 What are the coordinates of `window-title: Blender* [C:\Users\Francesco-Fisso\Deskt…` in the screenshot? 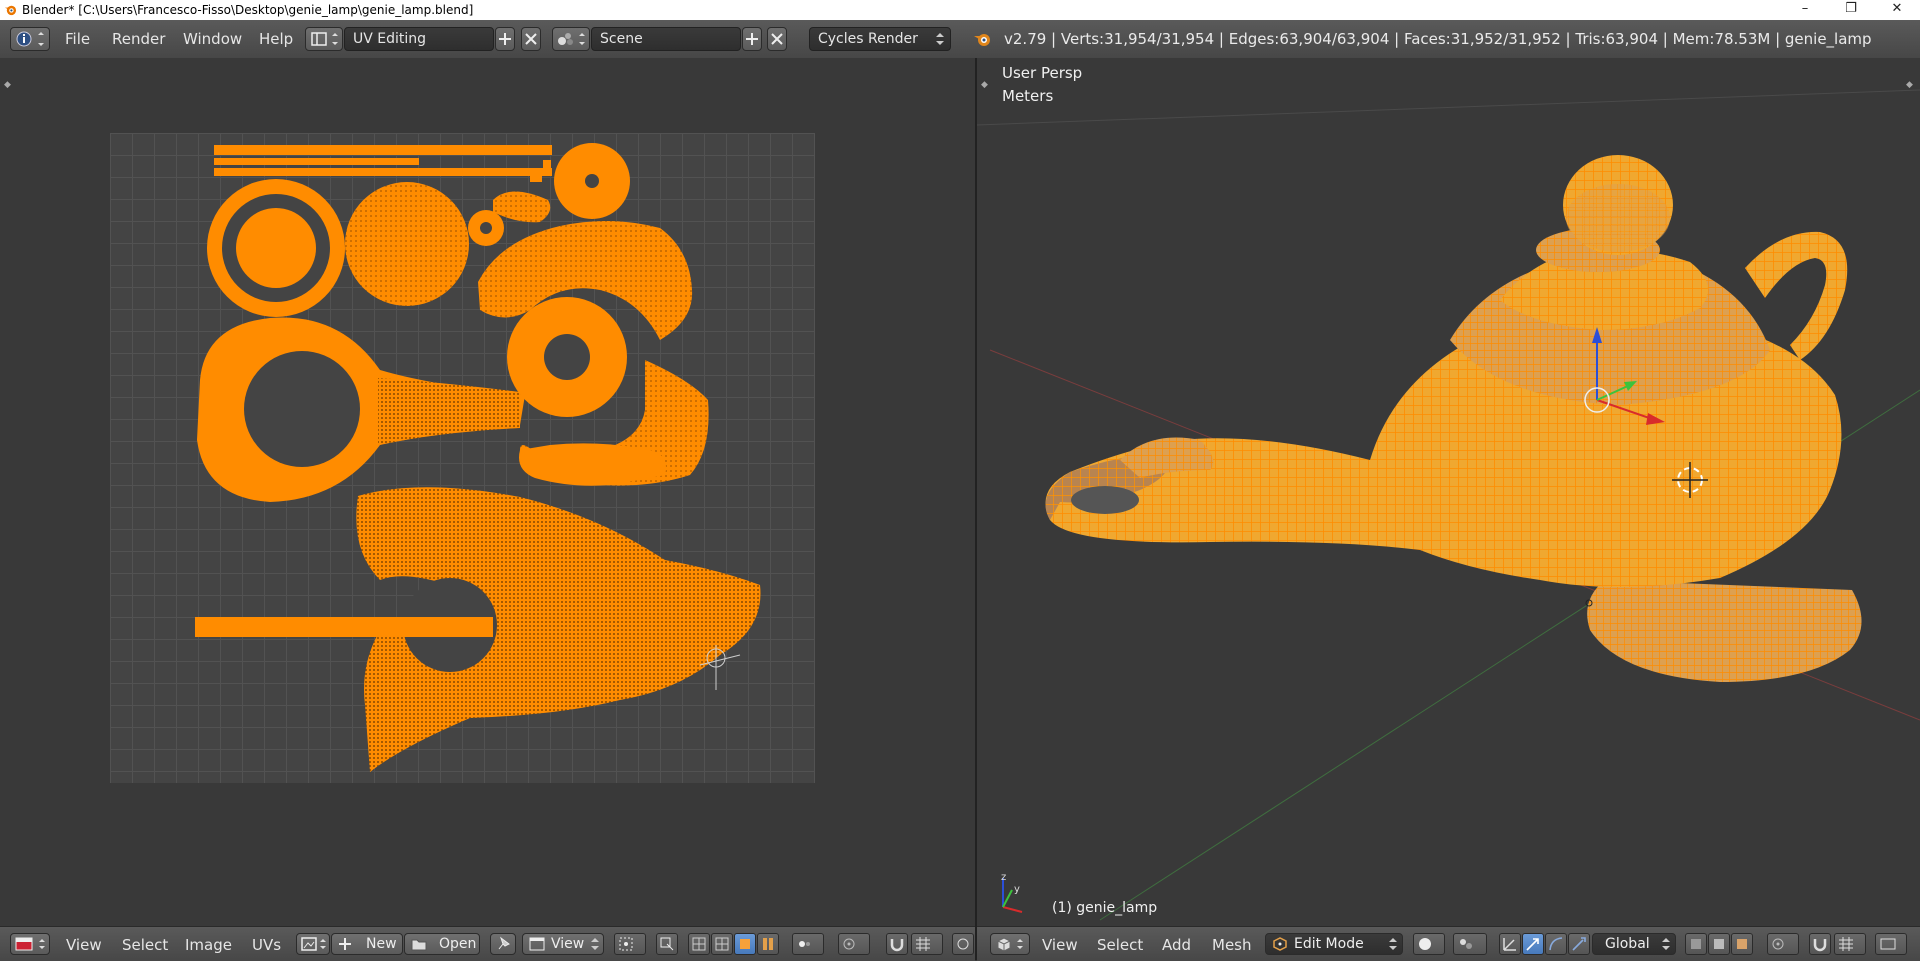 It's located at (248, 10).